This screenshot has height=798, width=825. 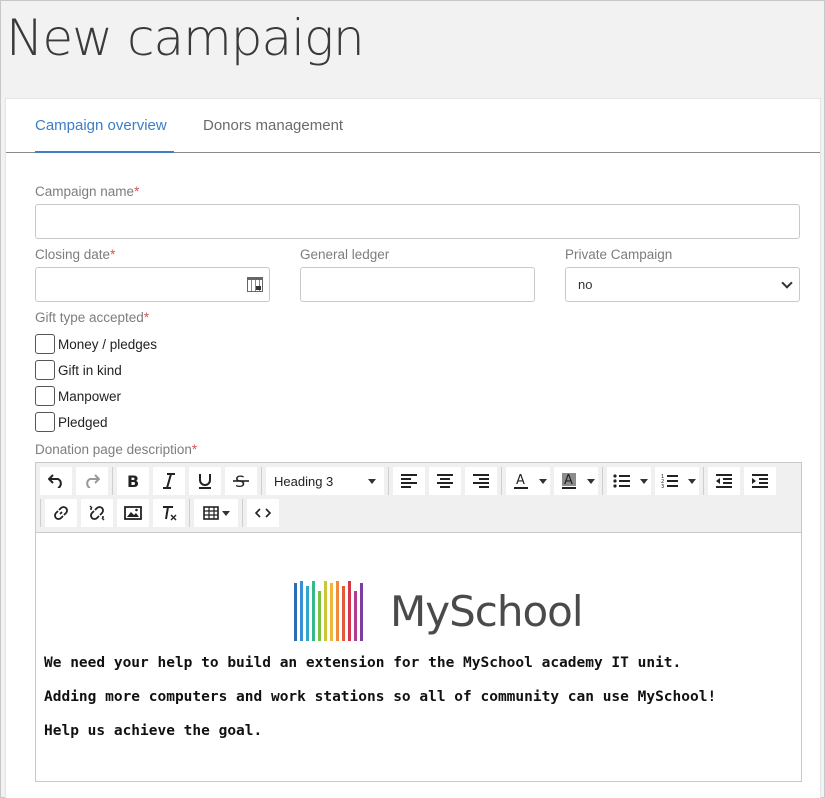 What do you see at coordinates (345, 254) in the screenshot?
I see `general-ledger-label: General ledger` at bounding box center [345, 254].